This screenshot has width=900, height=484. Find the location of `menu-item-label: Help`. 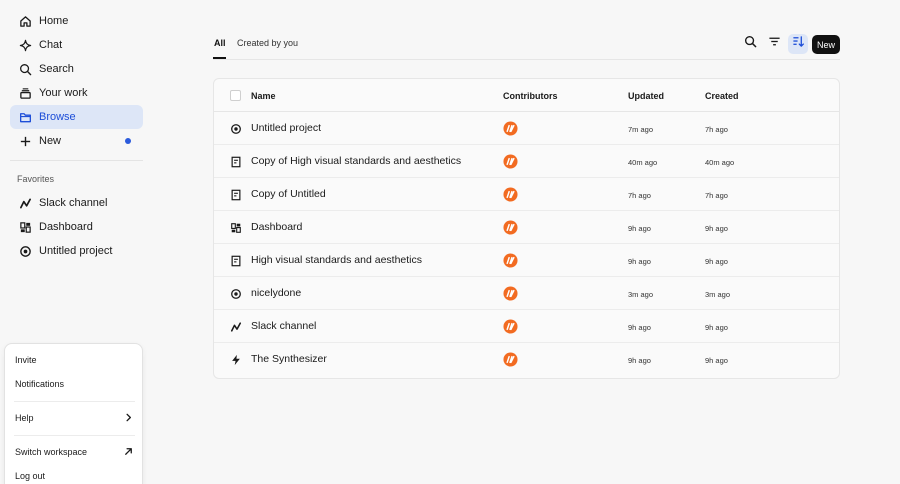

menu-item-label: Help is located at coordinates (24, 418).